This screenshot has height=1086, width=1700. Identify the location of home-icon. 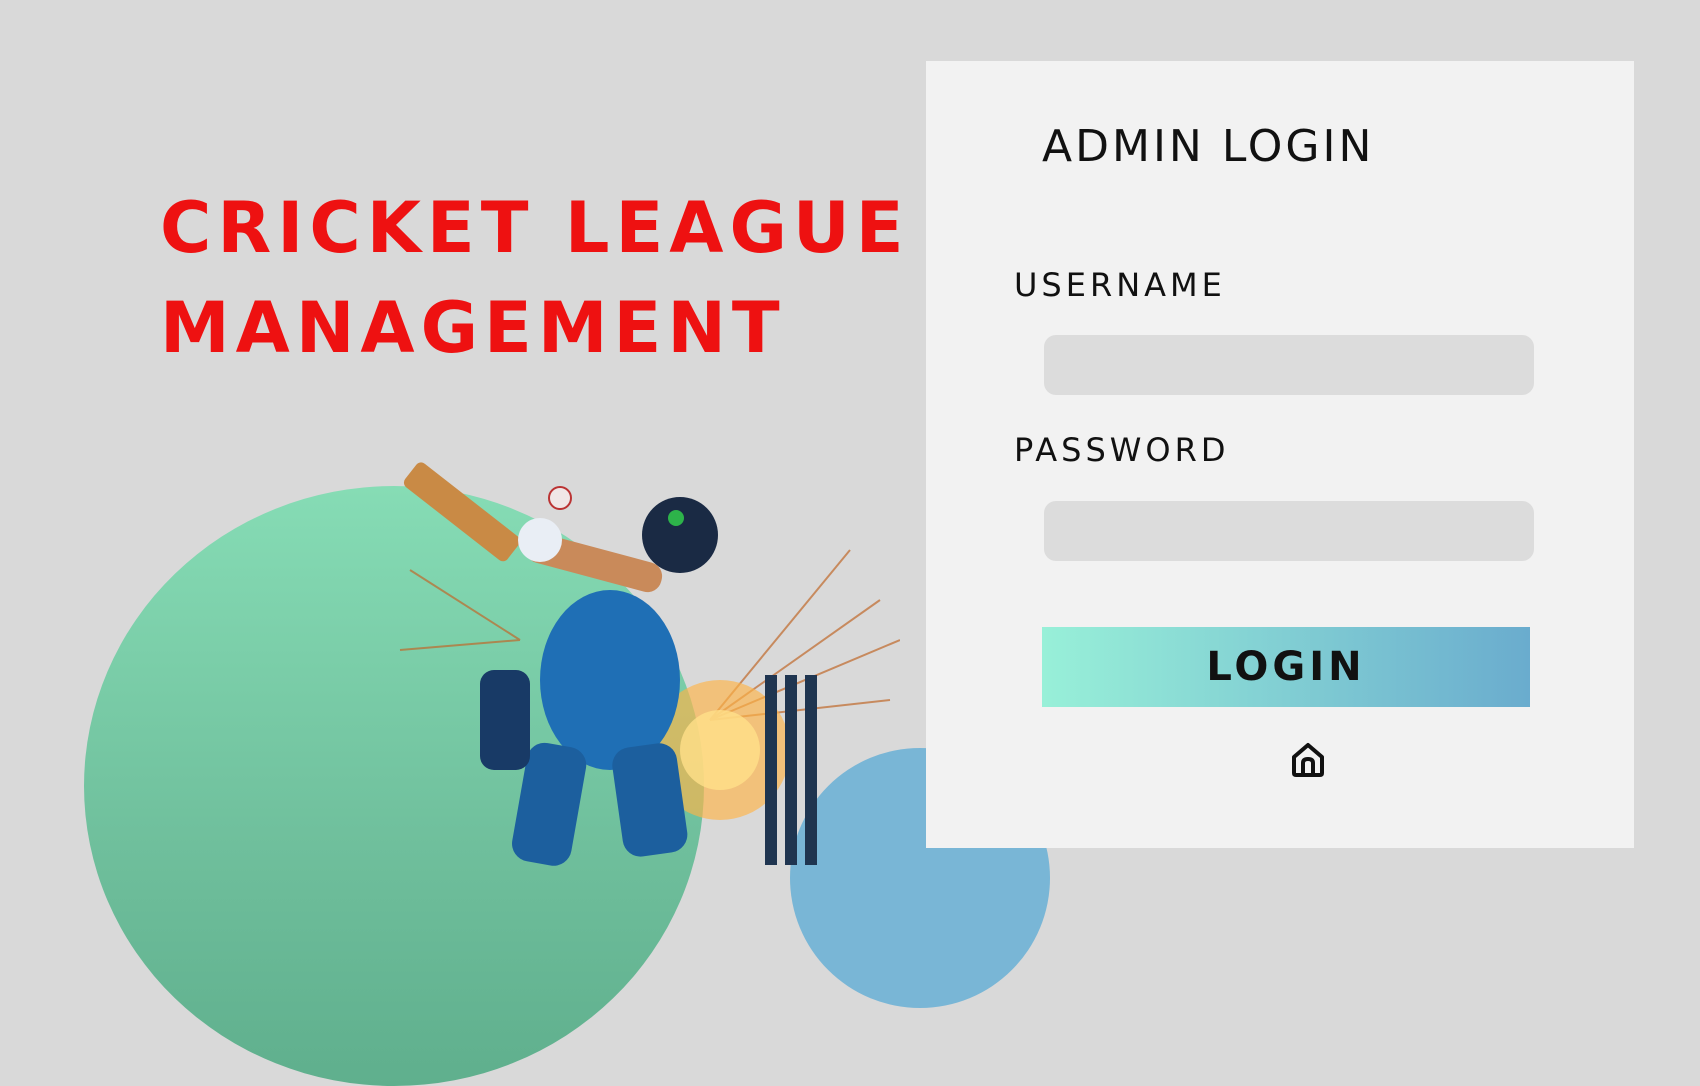
(1308, 759).